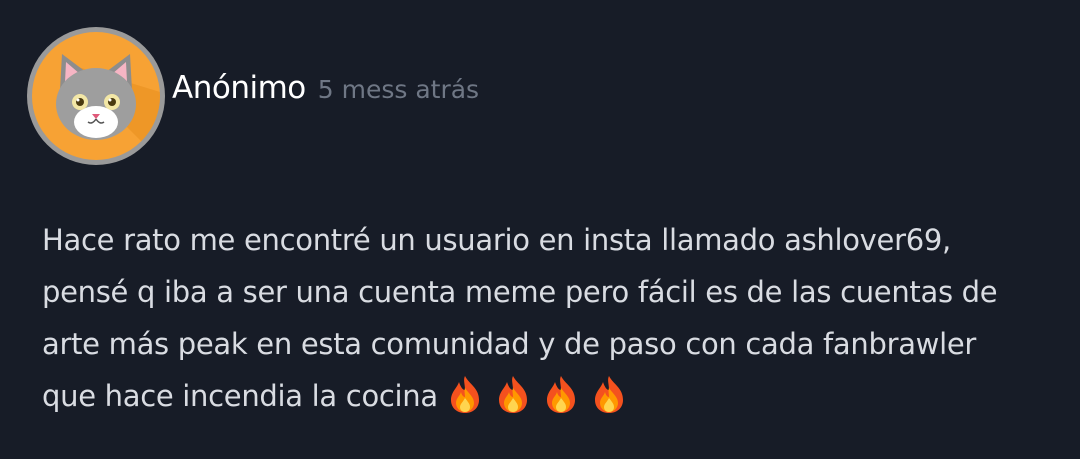 This screenshot has width=1080, height=459. Describe the element at coordinates (240, 396) in the screenshot. I see `comment-line: que hace incendia la cocina` at that location.